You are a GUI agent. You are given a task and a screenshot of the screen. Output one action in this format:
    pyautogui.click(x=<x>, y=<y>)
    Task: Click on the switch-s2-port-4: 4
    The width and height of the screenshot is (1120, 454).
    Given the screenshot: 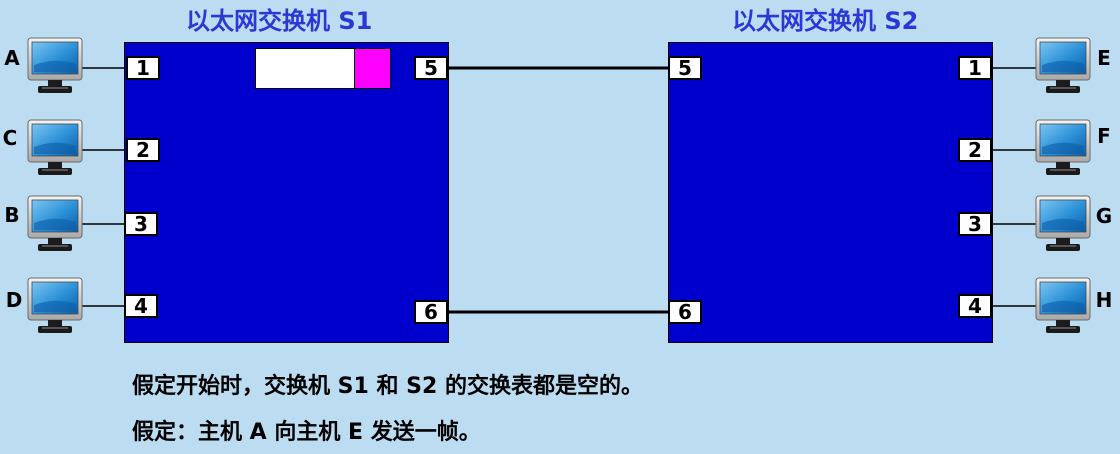 What is the action you would take?
    pyautogui.click(x=975, y=306)
    